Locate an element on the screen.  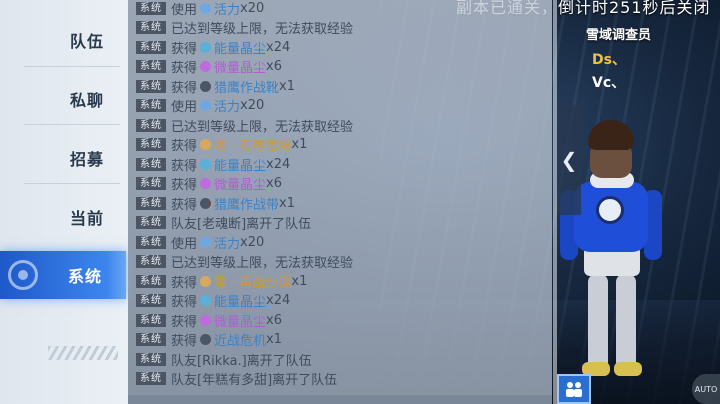
tab-current: 当前 is located at coordinates (64, 217).